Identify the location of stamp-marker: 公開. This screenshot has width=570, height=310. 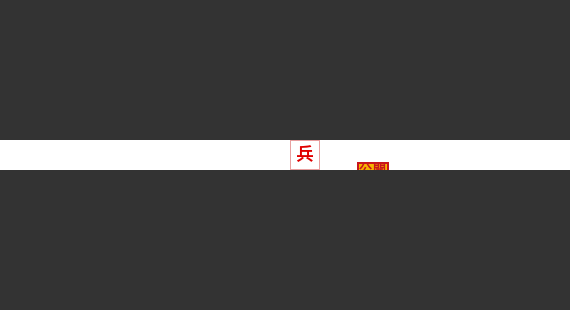
(373, 166).